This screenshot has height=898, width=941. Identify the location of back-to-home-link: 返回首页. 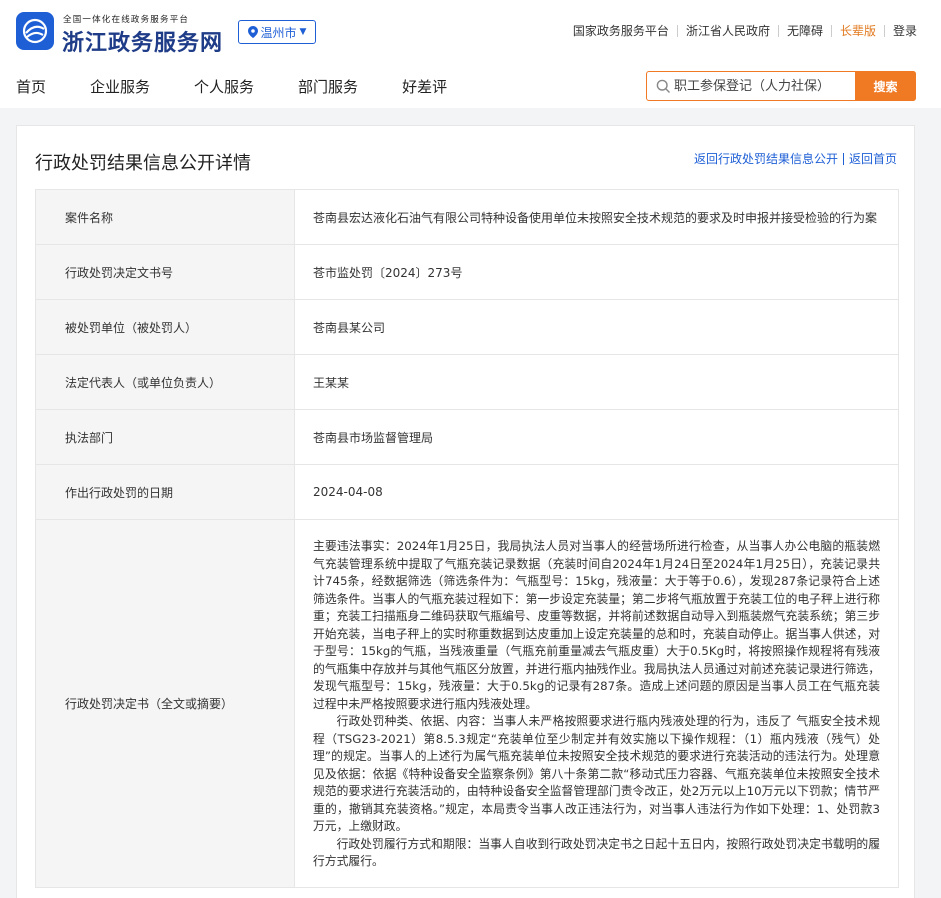
(873, 158).